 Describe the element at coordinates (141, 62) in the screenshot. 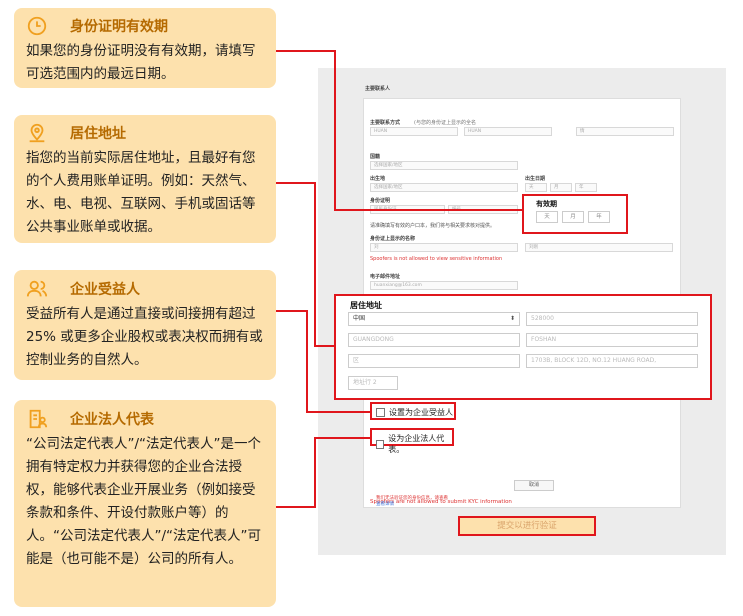

I see `validity-card-body: 如果您的身份证明没有有效期，请填写可选范围内的最远日期。` at that location.